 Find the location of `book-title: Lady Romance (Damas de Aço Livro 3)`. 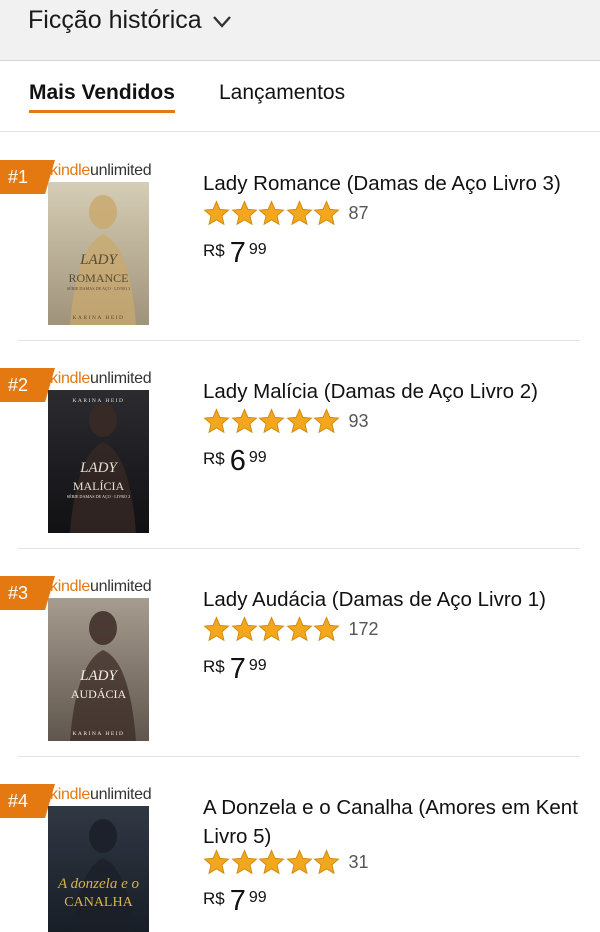

book-title: Lady Romance (Damas de Aço Livro 3) is located at coordinates (393, 183).